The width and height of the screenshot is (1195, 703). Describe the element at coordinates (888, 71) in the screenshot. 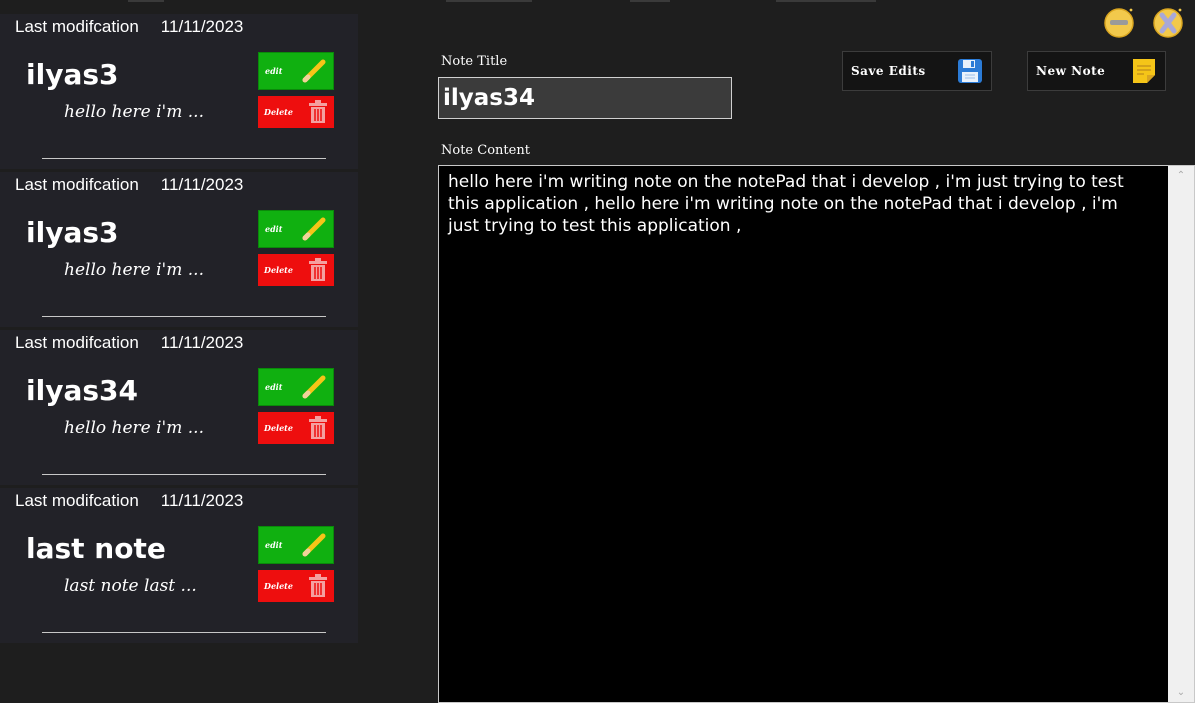

I see `save-edits-label: Save Edits` at that location.